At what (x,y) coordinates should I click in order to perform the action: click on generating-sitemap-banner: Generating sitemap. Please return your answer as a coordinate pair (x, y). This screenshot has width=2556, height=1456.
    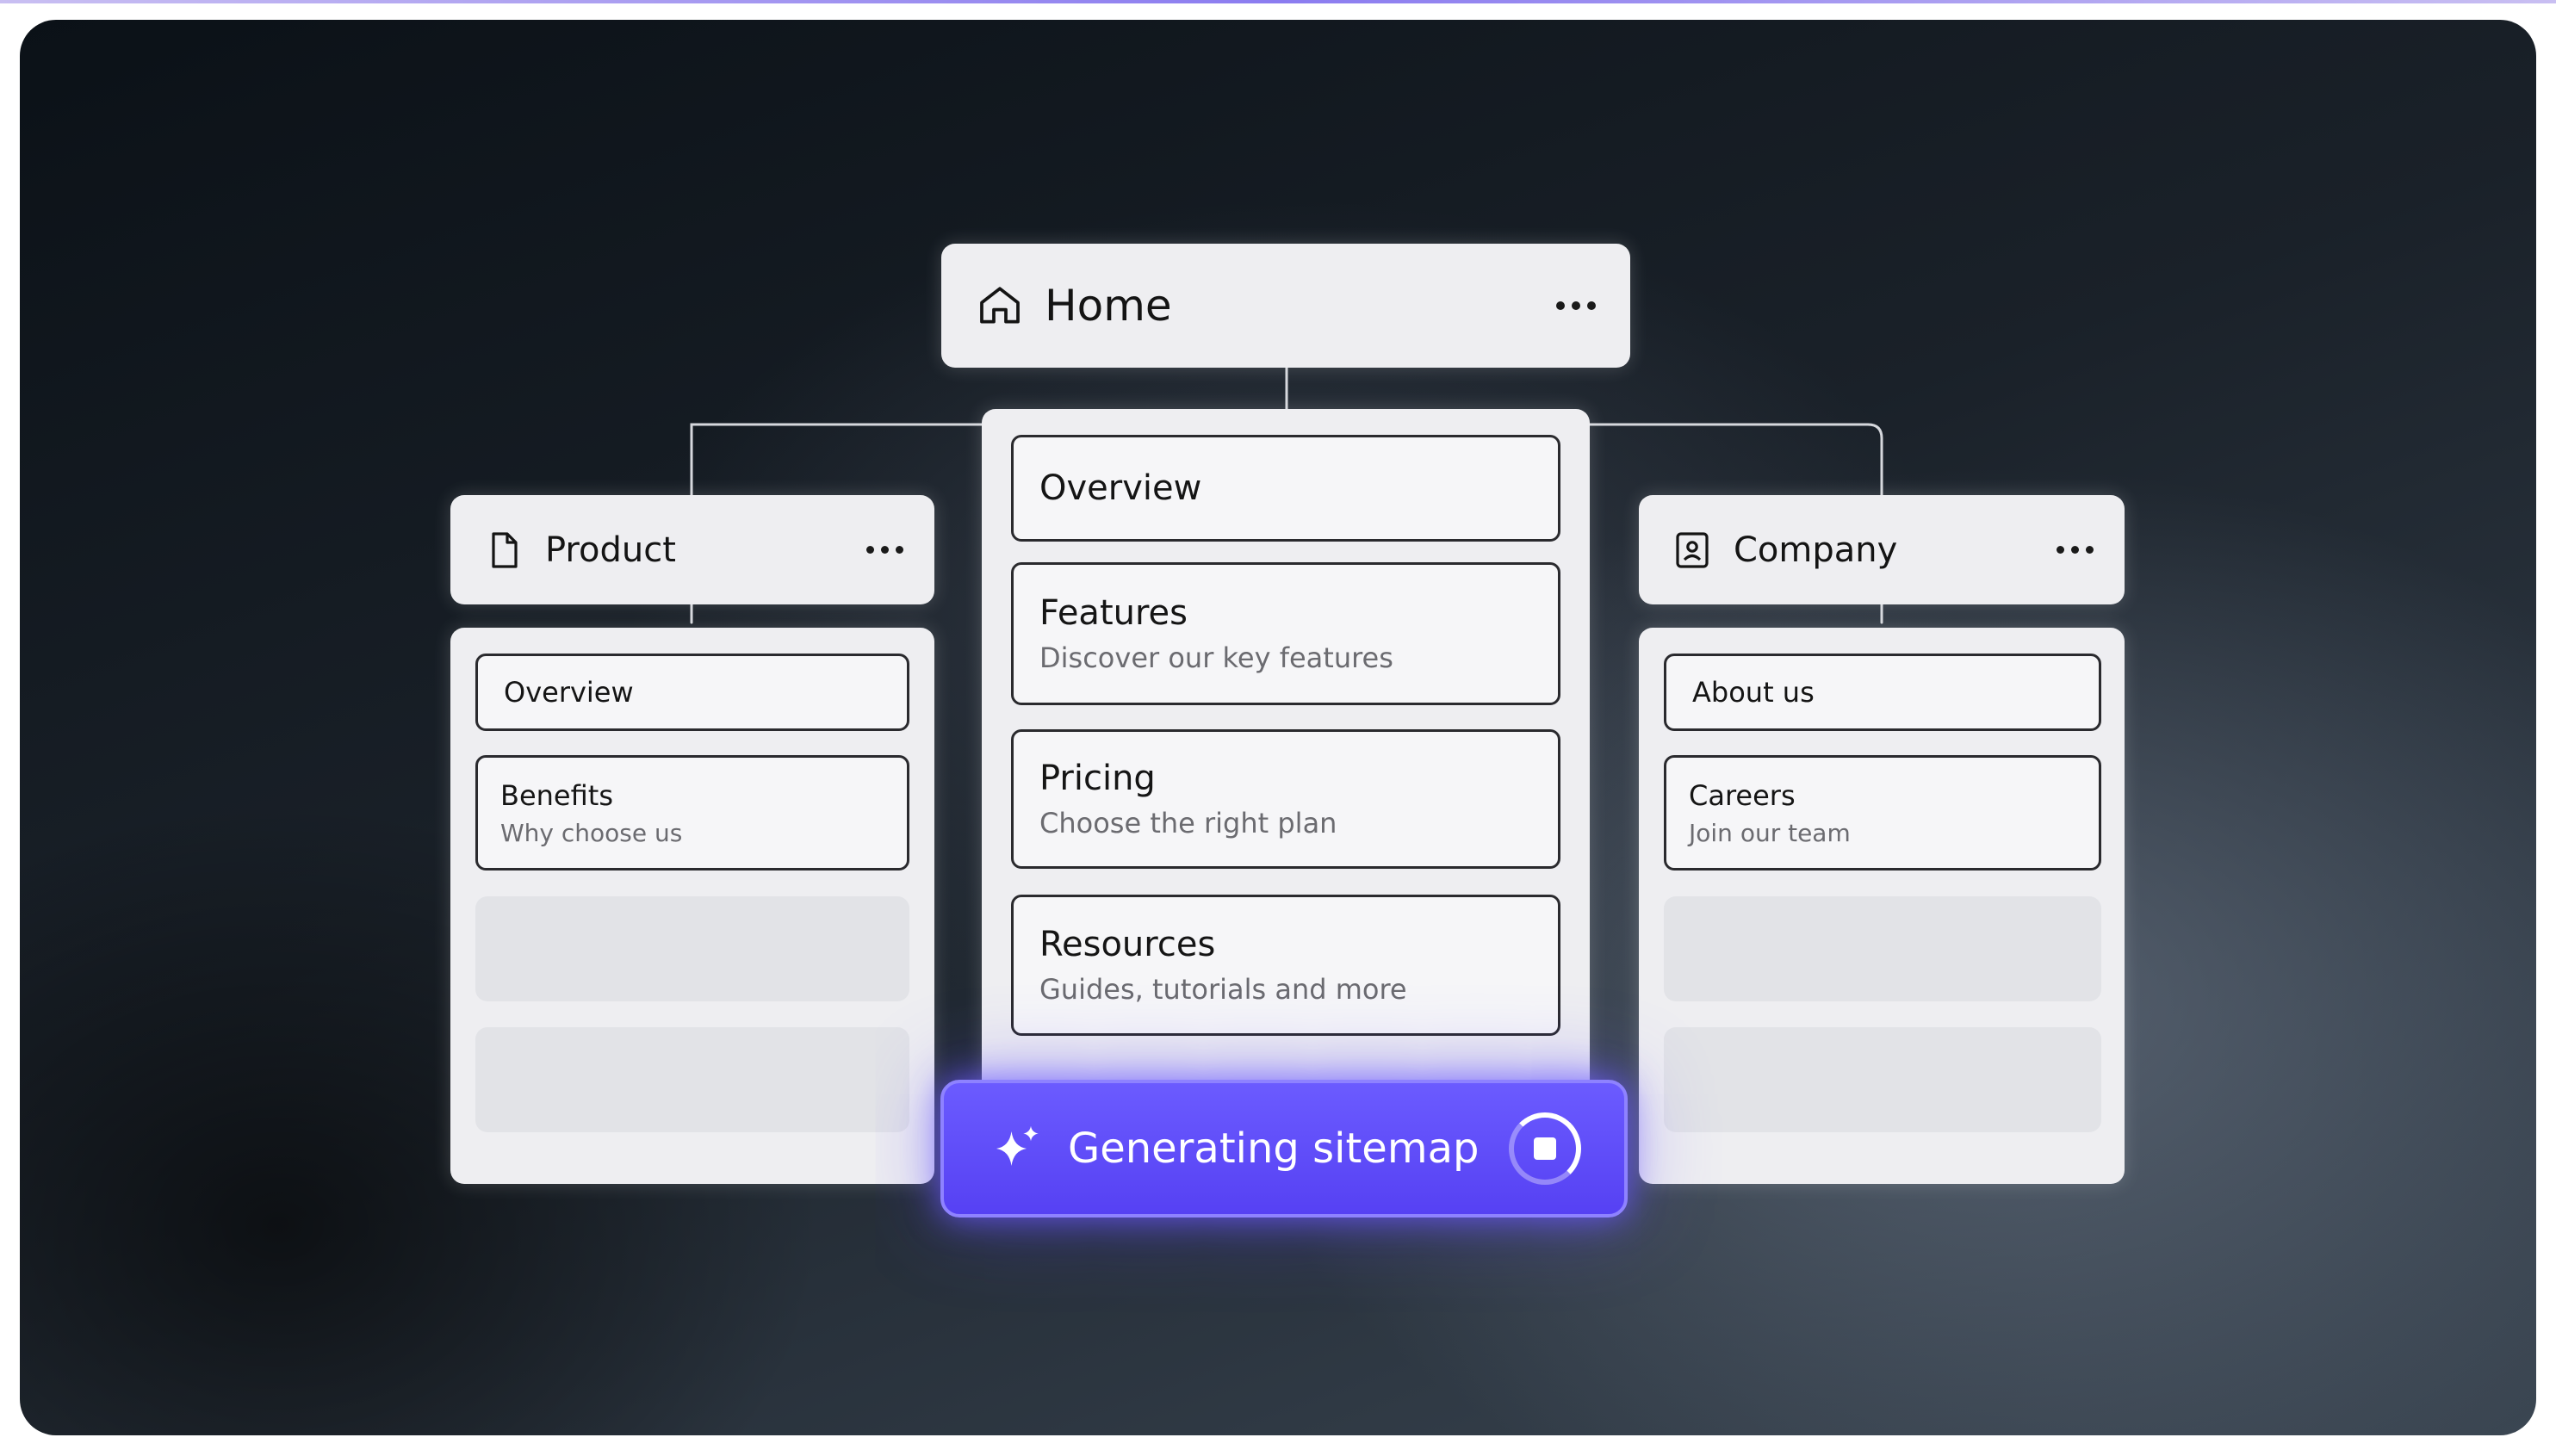
    Looking at the image, I should click on (1284, 1149).